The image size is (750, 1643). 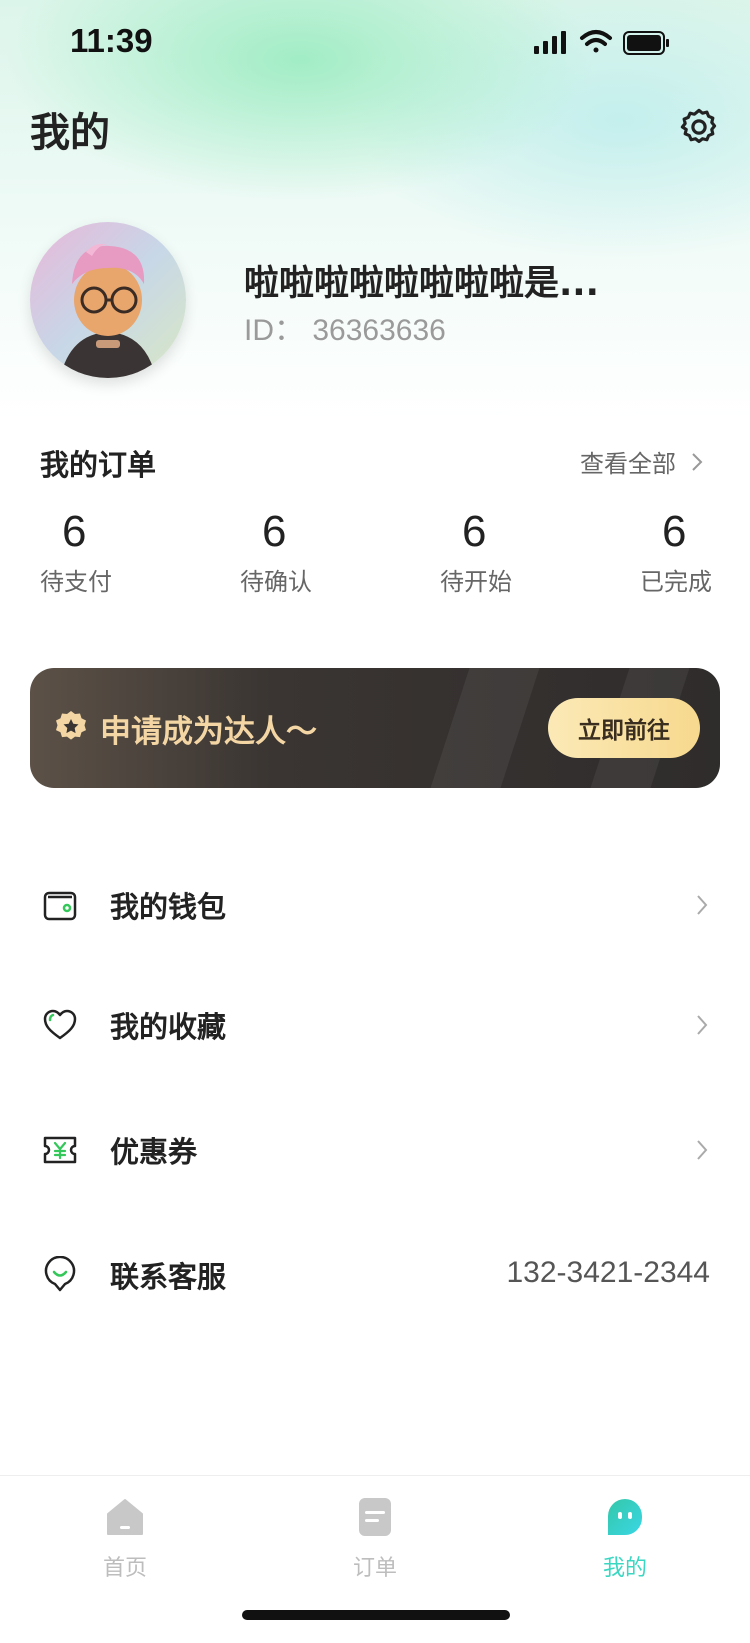 What do you see at coordinates (495, 552) in the screenshot?
I see `order-stat-pending-start: 6 待开始` at bounding box center [495, 552].